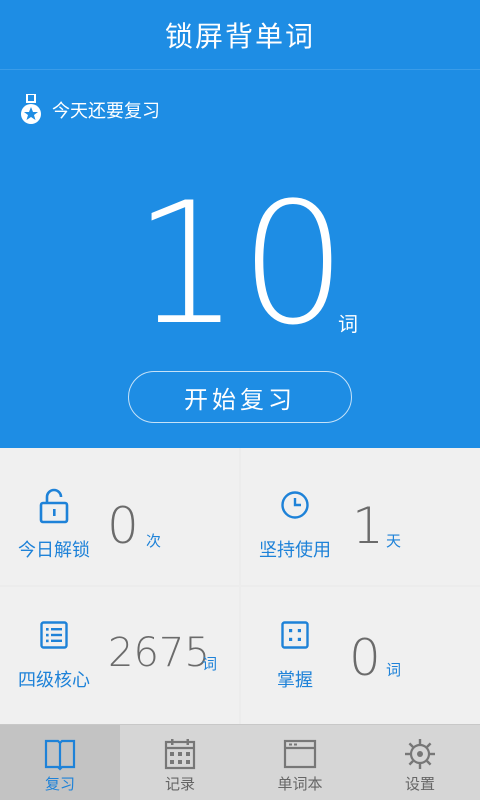  I want to click on stat-value: 2675, so click(159, 653).